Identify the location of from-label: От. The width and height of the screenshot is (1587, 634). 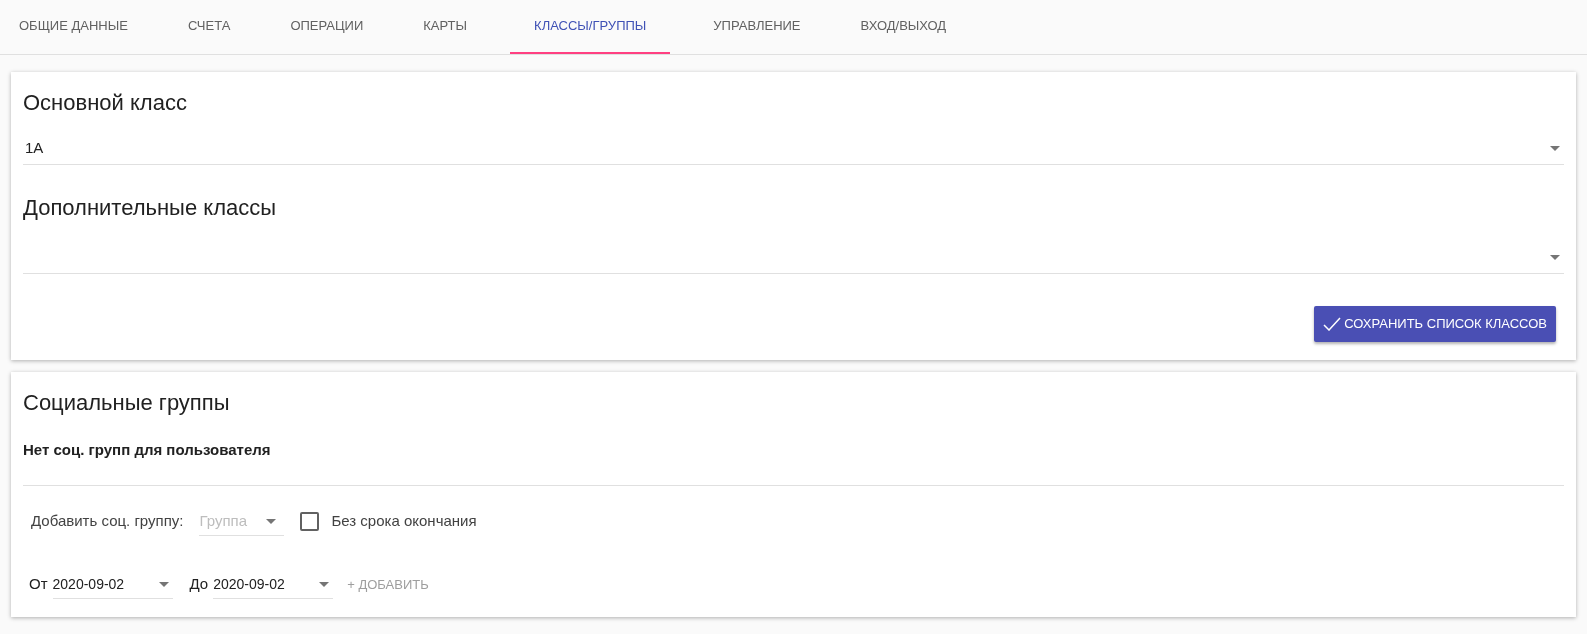
(38, 584).